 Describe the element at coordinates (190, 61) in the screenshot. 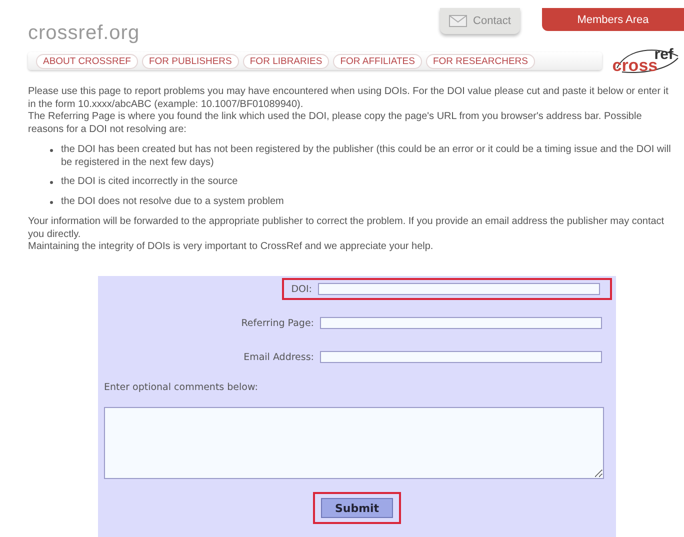

I see `nav-link: FOR PUBLISHERS` at that location.